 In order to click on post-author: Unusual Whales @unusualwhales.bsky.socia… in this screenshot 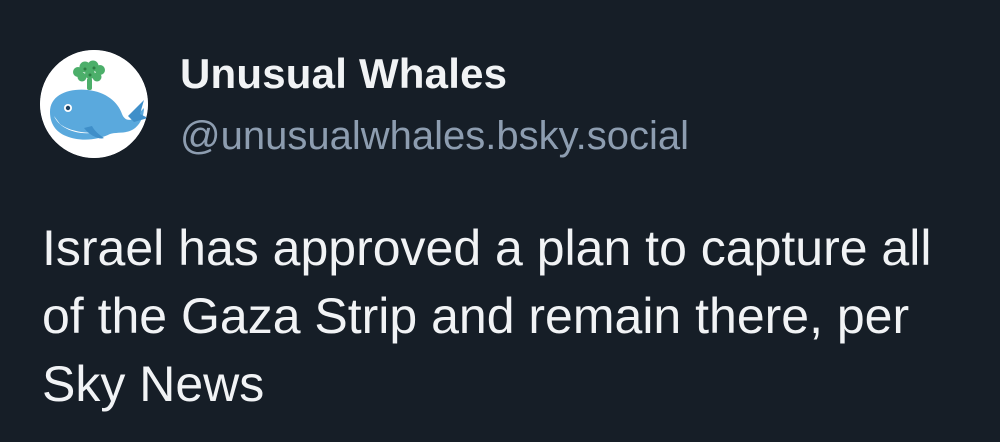, I will do `click(434, 104)`.